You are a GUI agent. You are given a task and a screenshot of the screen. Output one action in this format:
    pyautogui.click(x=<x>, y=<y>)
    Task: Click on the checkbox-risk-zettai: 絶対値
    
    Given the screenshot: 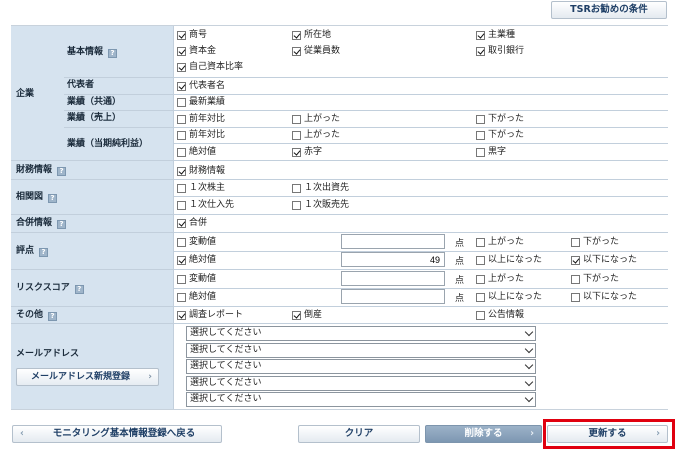 What is the action you would take?
    pyautogui.click(x=196, y=297)
    